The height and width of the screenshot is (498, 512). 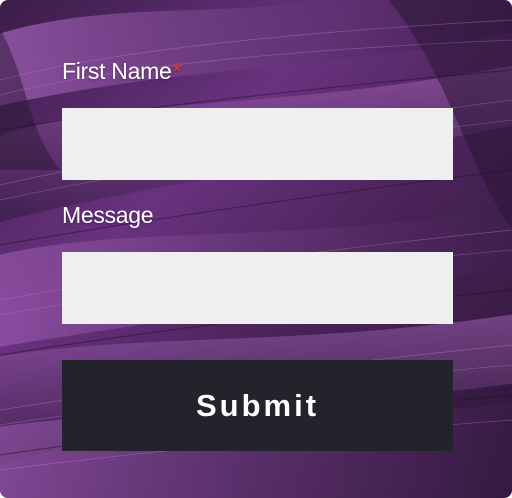 I want to click on first-name-label: First Name*, so click(x=121, y=71).